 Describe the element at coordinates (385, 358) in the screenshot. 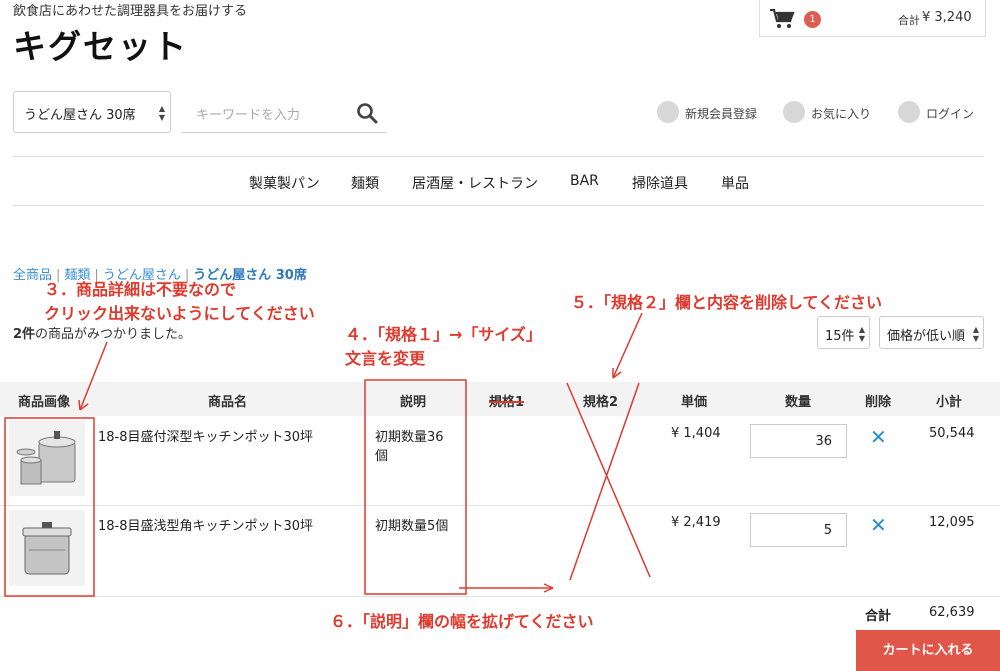

I see `annotation-note-4: 文言を変更` at that location.